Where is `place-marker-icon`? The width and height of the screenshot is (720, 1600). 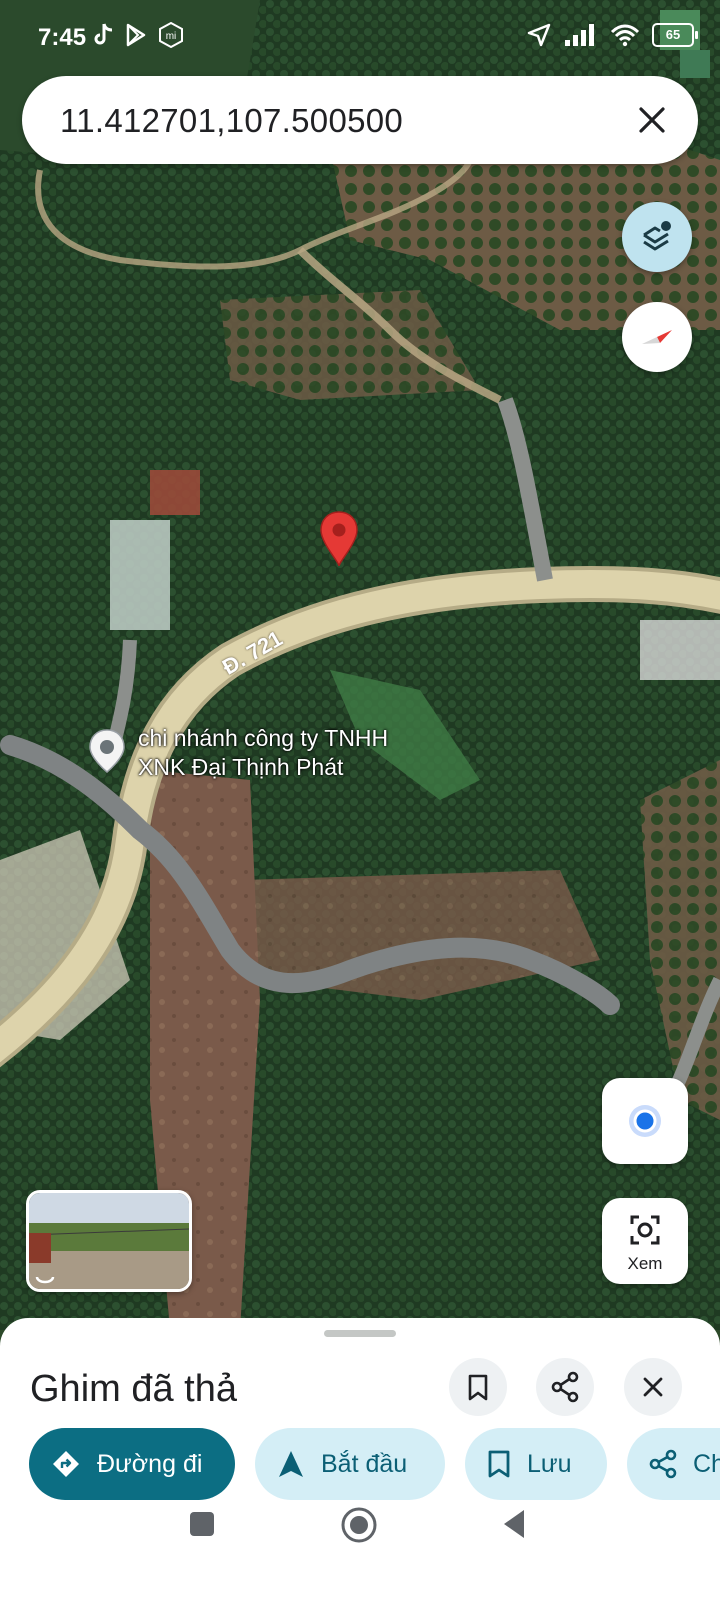
place-marker-icon is located at coordinates (107, 751).